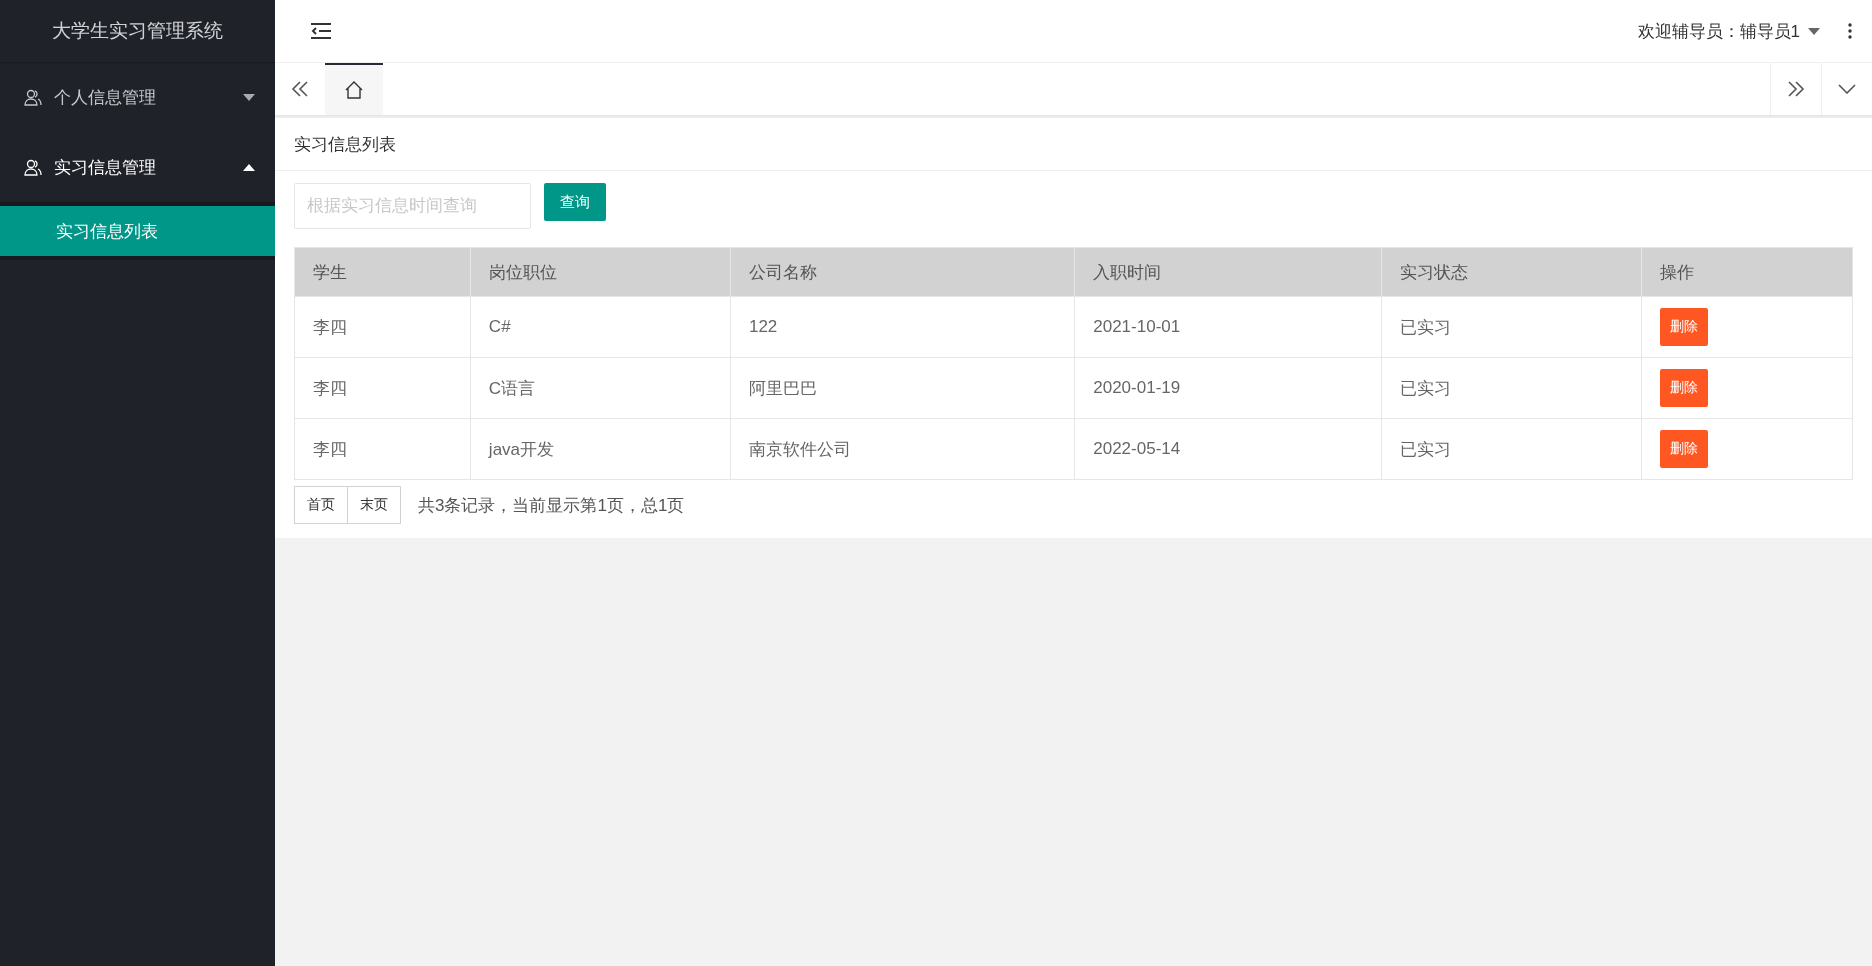 This screenshot has width=1872, height=966. What do you see at coordinates (137, 97) in the screenshot?
I see `sidebar-menu-item: 个人信息管理` at bounding box center [137, 97].